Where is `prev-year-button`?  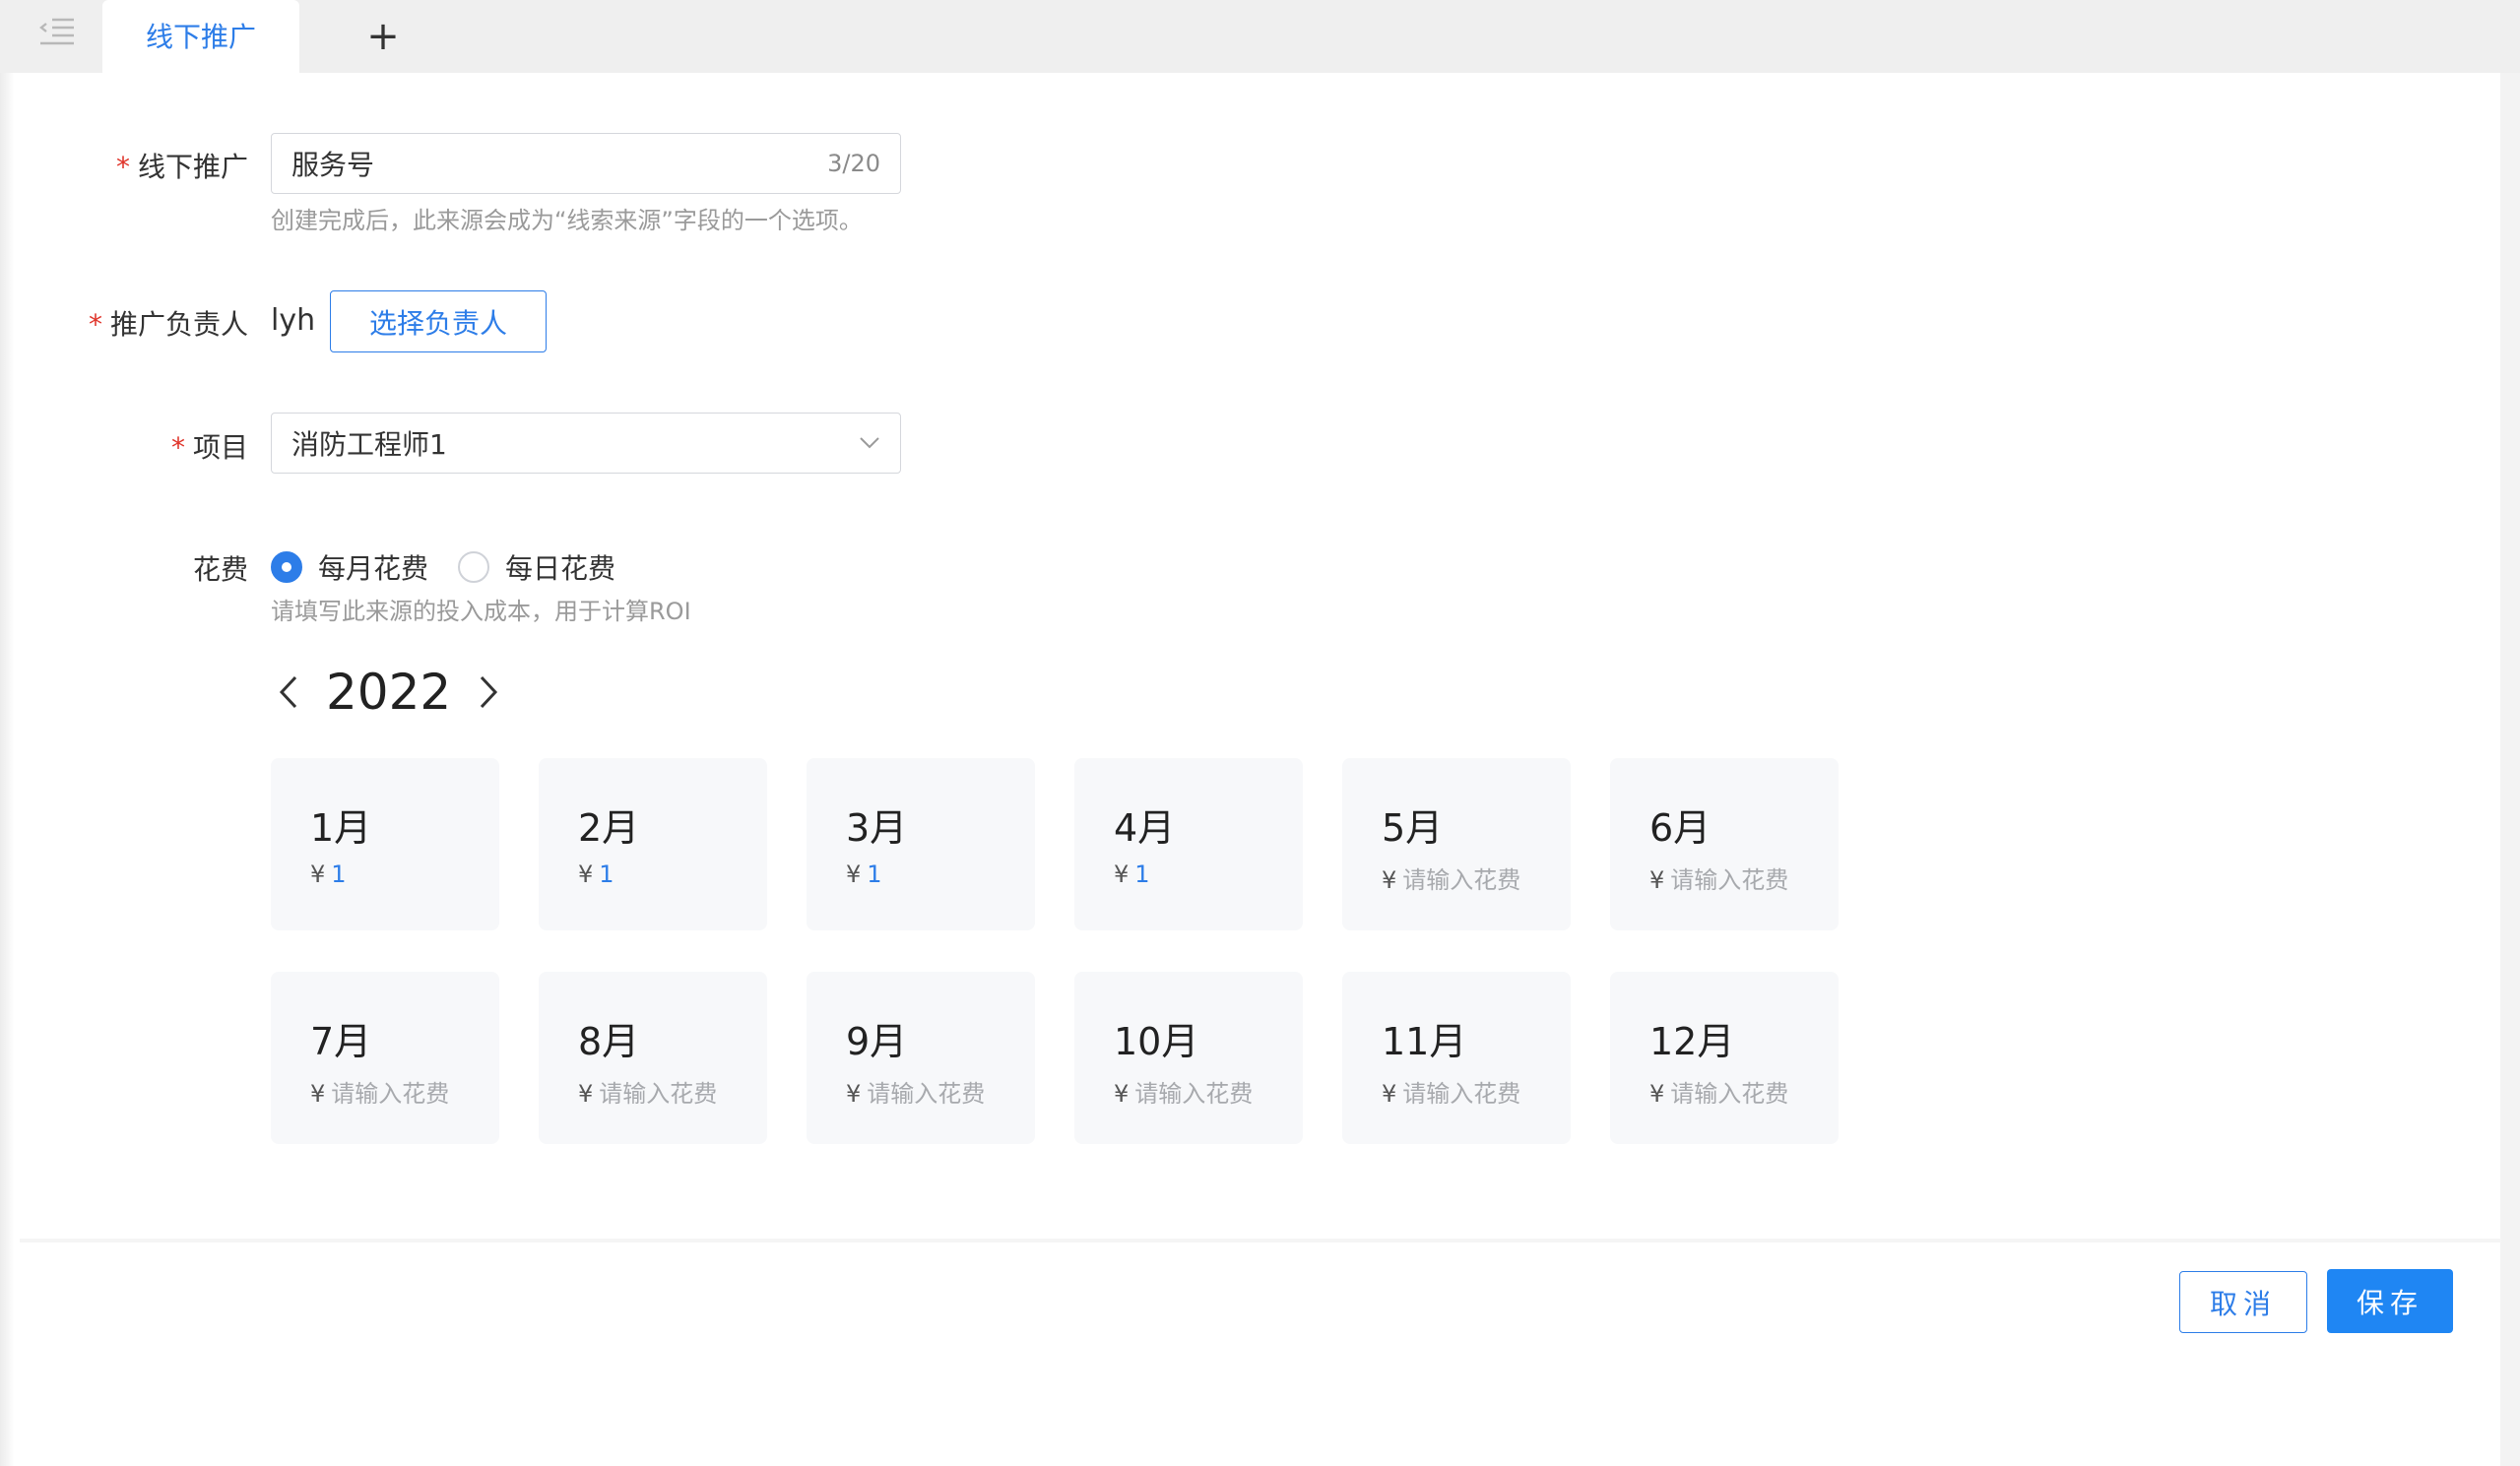
prev-year-button is located at coordinates (288, 692).